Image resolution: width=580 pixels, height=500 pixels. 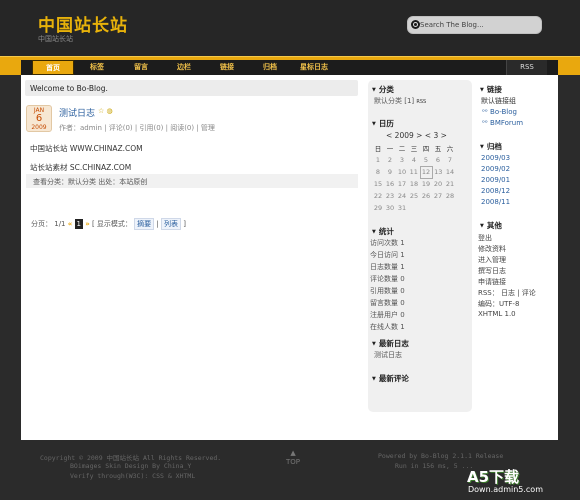 What do you see at coordinates (440, 456) in the screenshot?
I see `powered-by: Powered by Bo-Blog 2.1.1 Release` at bounding box center [440, 456].